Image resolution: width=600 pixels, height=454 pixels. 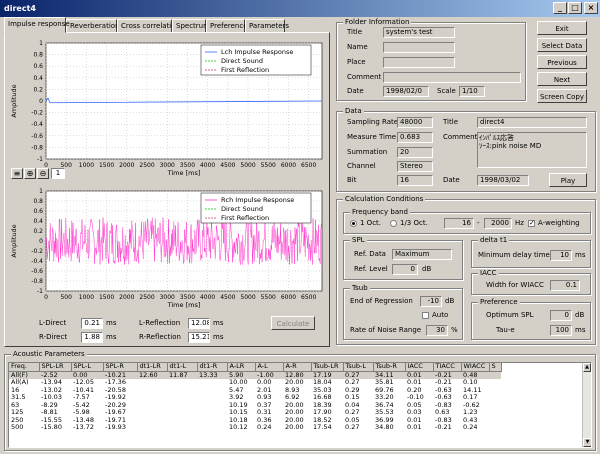 I want to click on table-cell: 12.60, so click(x=152, y=375).